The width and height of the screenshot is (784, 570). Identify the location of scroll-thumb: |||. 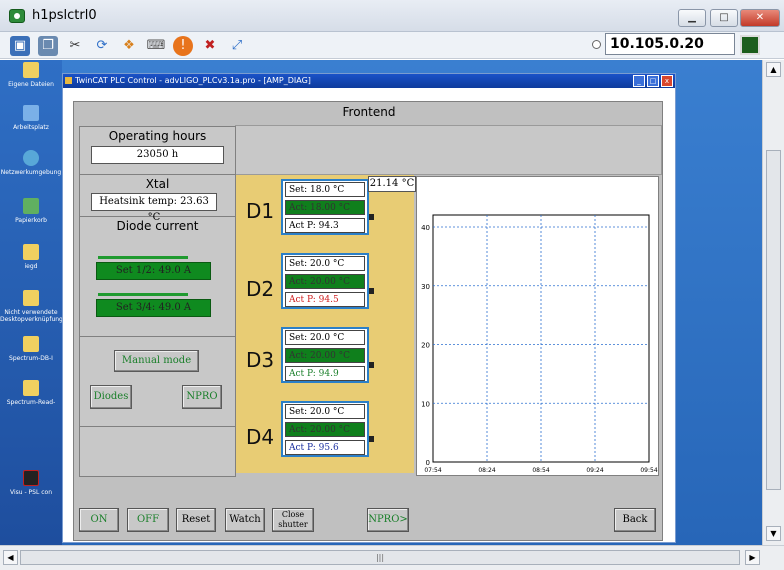
(380, 557).